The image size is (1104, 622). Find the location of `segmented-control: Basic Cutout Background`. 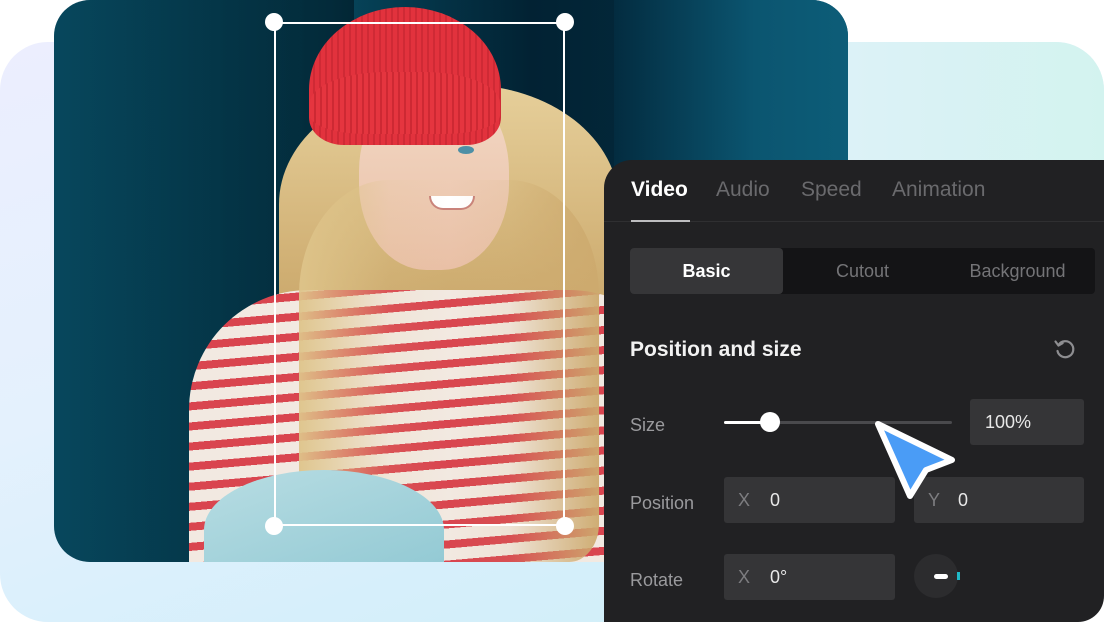

segmented-control: Basic Cutout Background is located at coordinates (862, 271).